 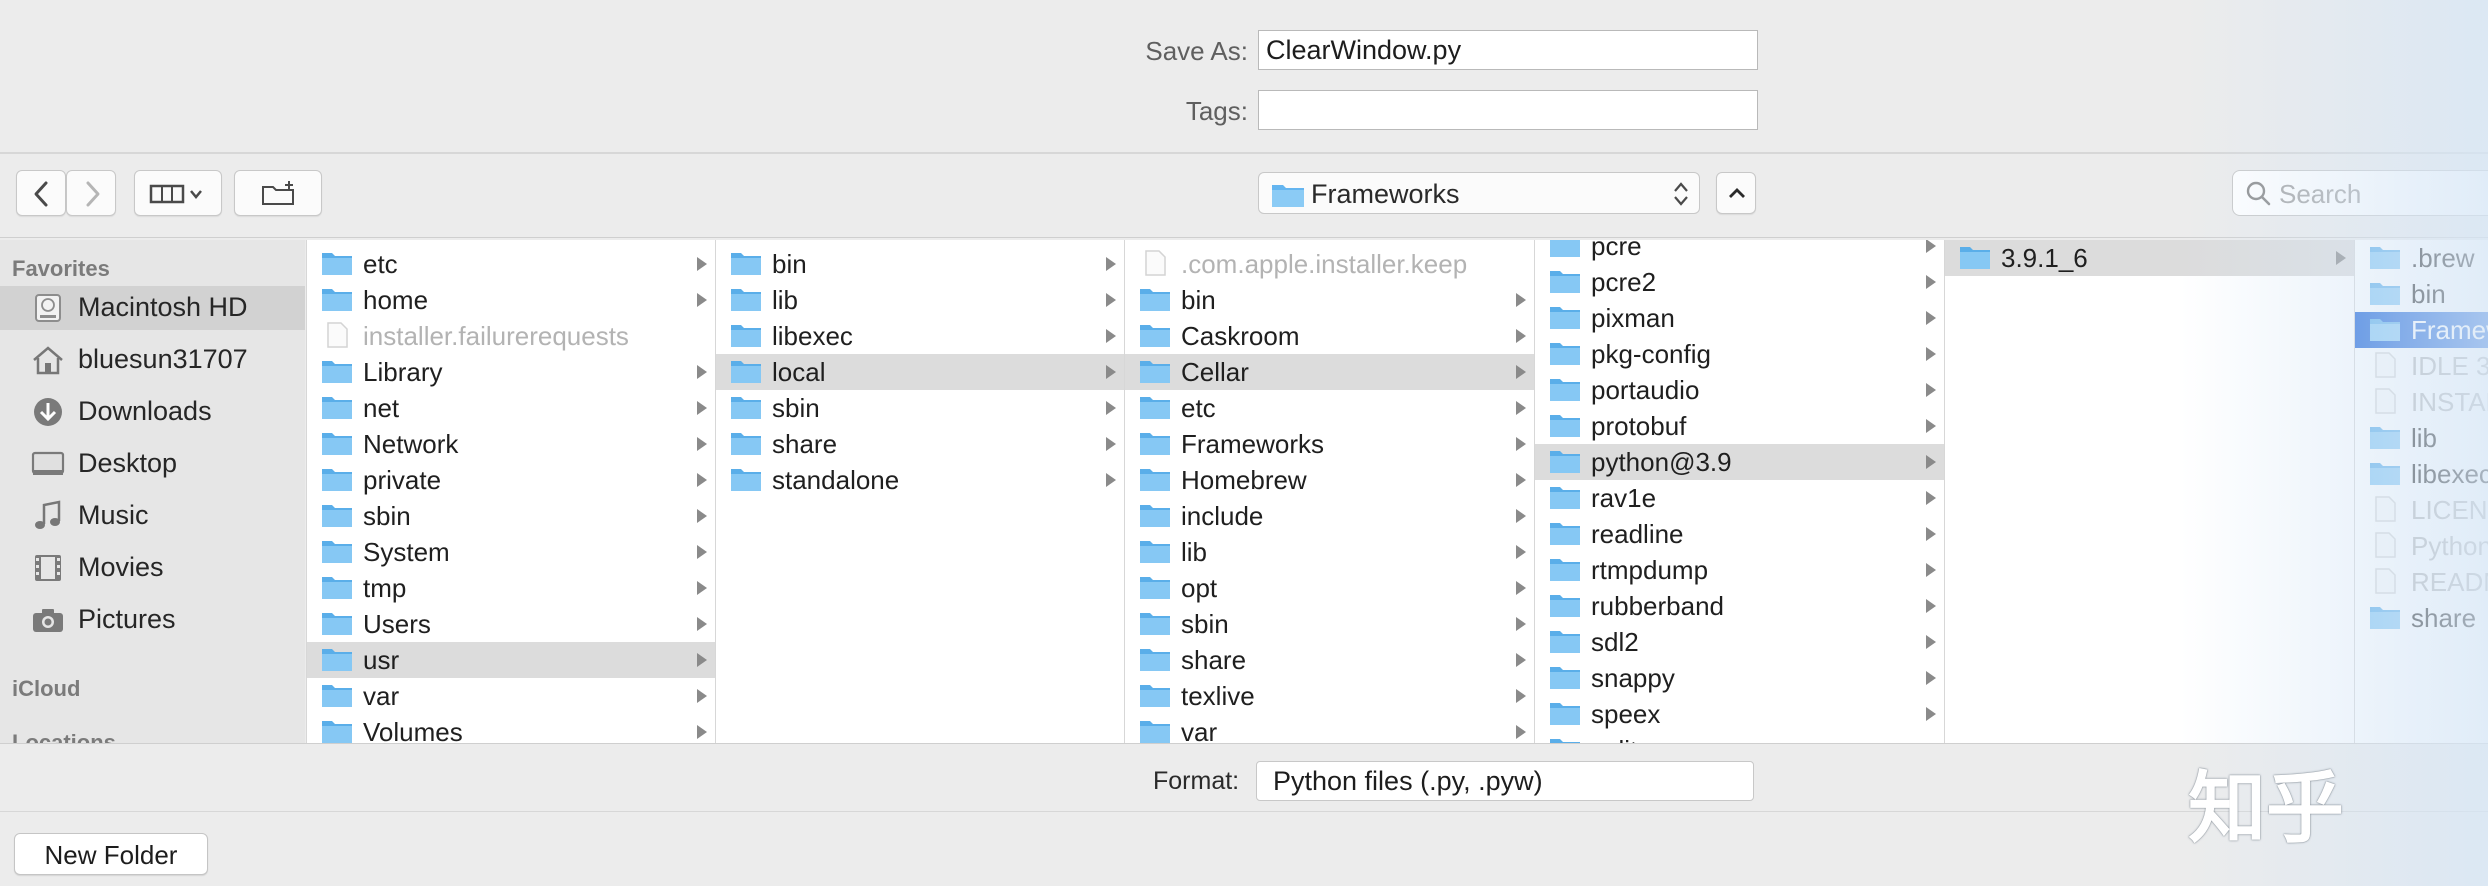 I want to click on folder-row: include, so click(x=1329, y=516).